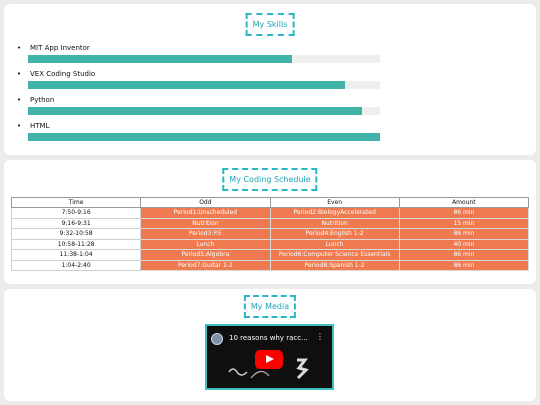  I want to click on cell-odd: Period5:Algebra, so click(205, 255).